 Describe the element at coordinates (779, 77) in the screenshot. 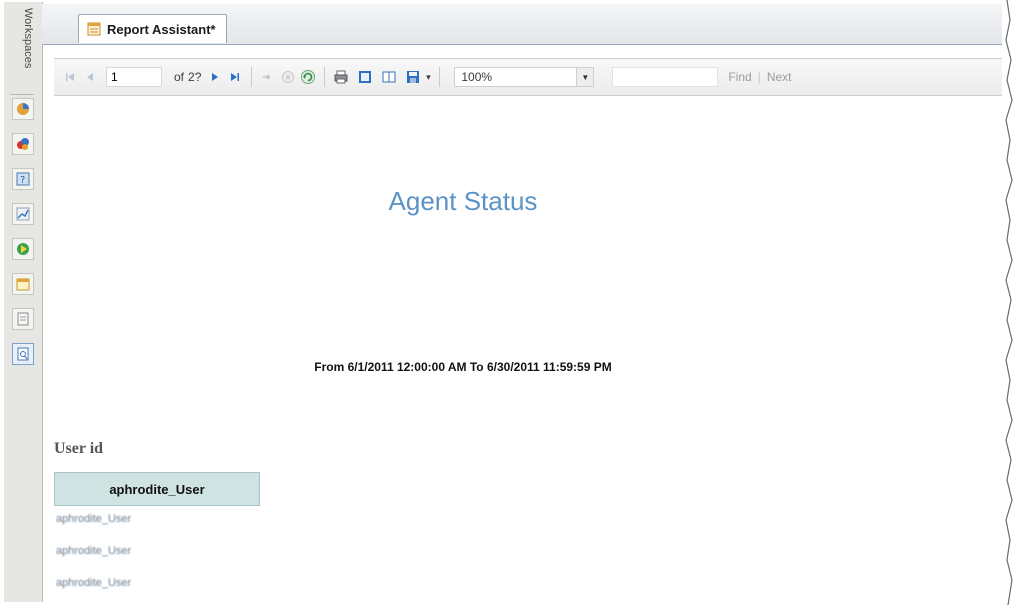

I see `next-link: Next` at that location.